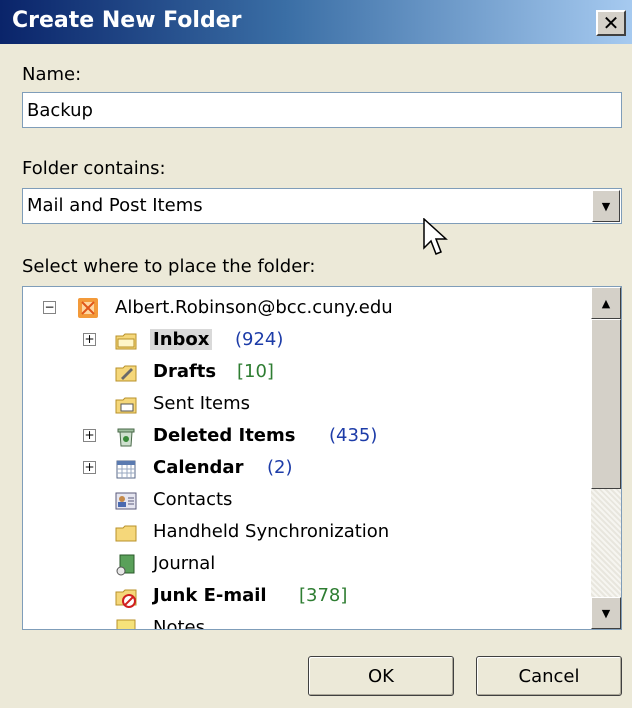 The width and height of the screenshot is (632, 708). I want to click on tree-item-handheld-synchronization: Handheld Synchronization, so click(303, 533).